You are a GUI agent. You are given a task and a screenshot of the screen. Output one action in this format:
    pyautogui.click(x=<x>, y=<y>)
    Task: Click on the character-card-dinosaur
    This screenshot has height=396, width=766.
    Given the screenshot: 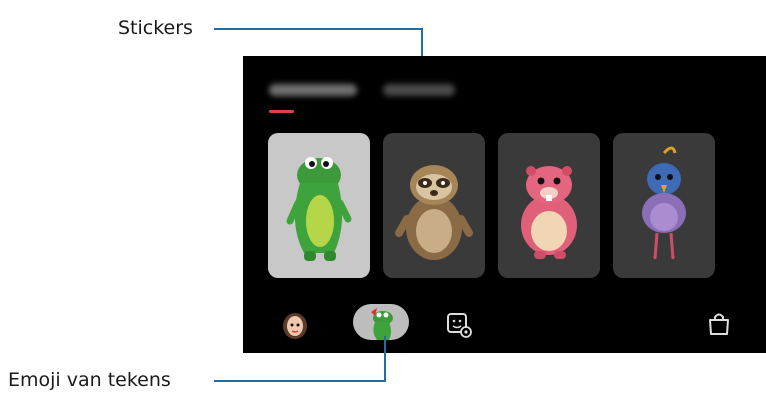 What is the action you would take?
    pyautogui.click(x=319, y=205)
    